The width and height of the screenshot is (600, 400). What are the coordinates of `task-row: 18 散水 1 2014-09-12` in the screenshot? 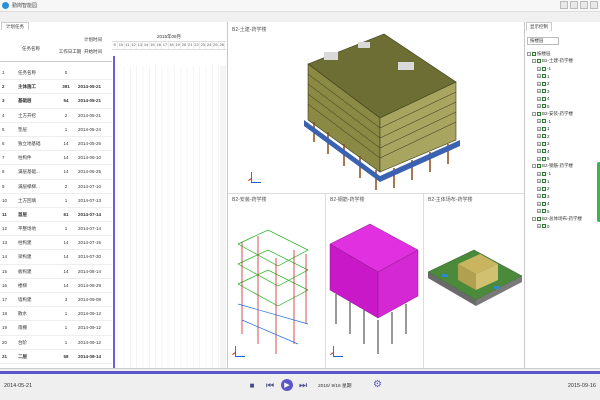 It's located at (56, 314).